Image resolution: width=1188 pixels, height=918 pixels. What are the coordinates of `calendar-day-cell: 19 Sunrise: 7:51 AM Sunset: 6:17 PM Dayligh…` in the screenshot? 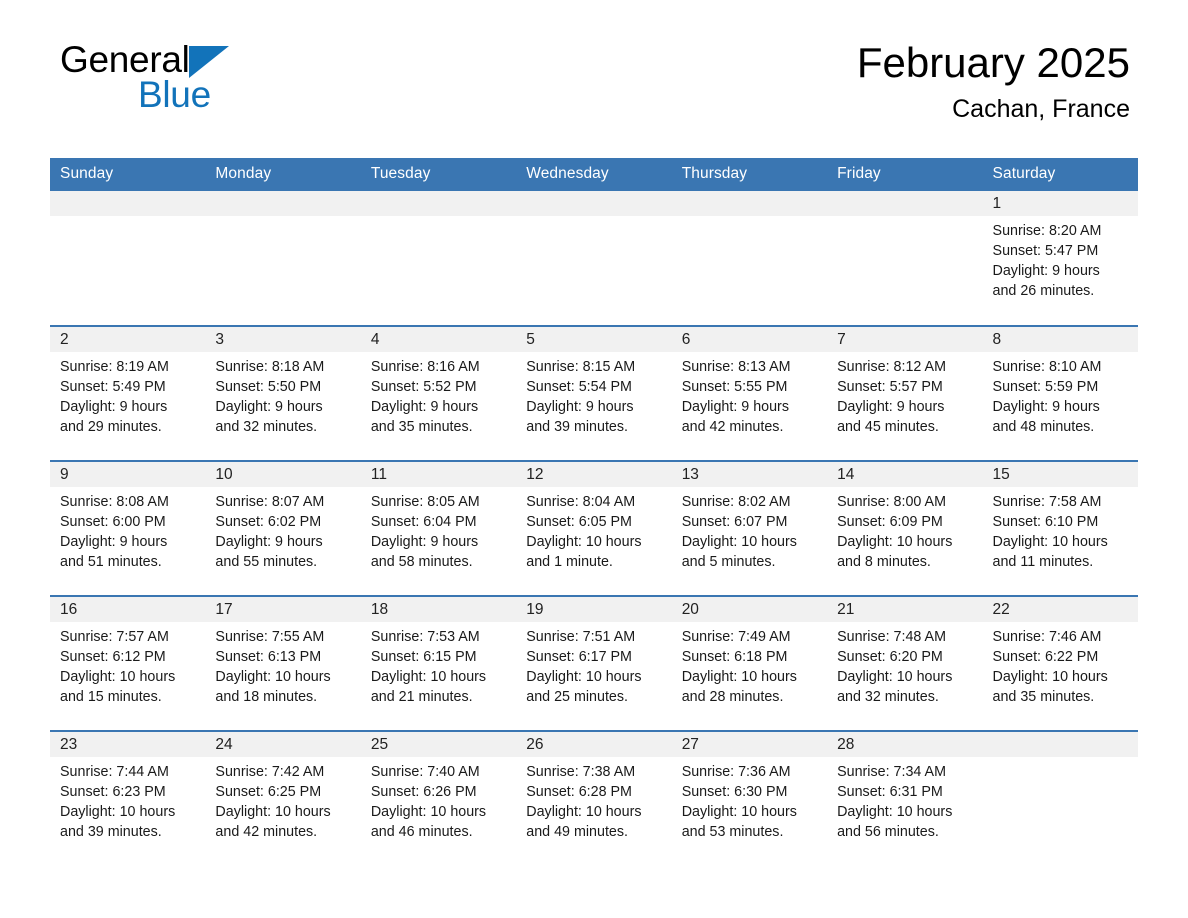 It's located at (594, 663).